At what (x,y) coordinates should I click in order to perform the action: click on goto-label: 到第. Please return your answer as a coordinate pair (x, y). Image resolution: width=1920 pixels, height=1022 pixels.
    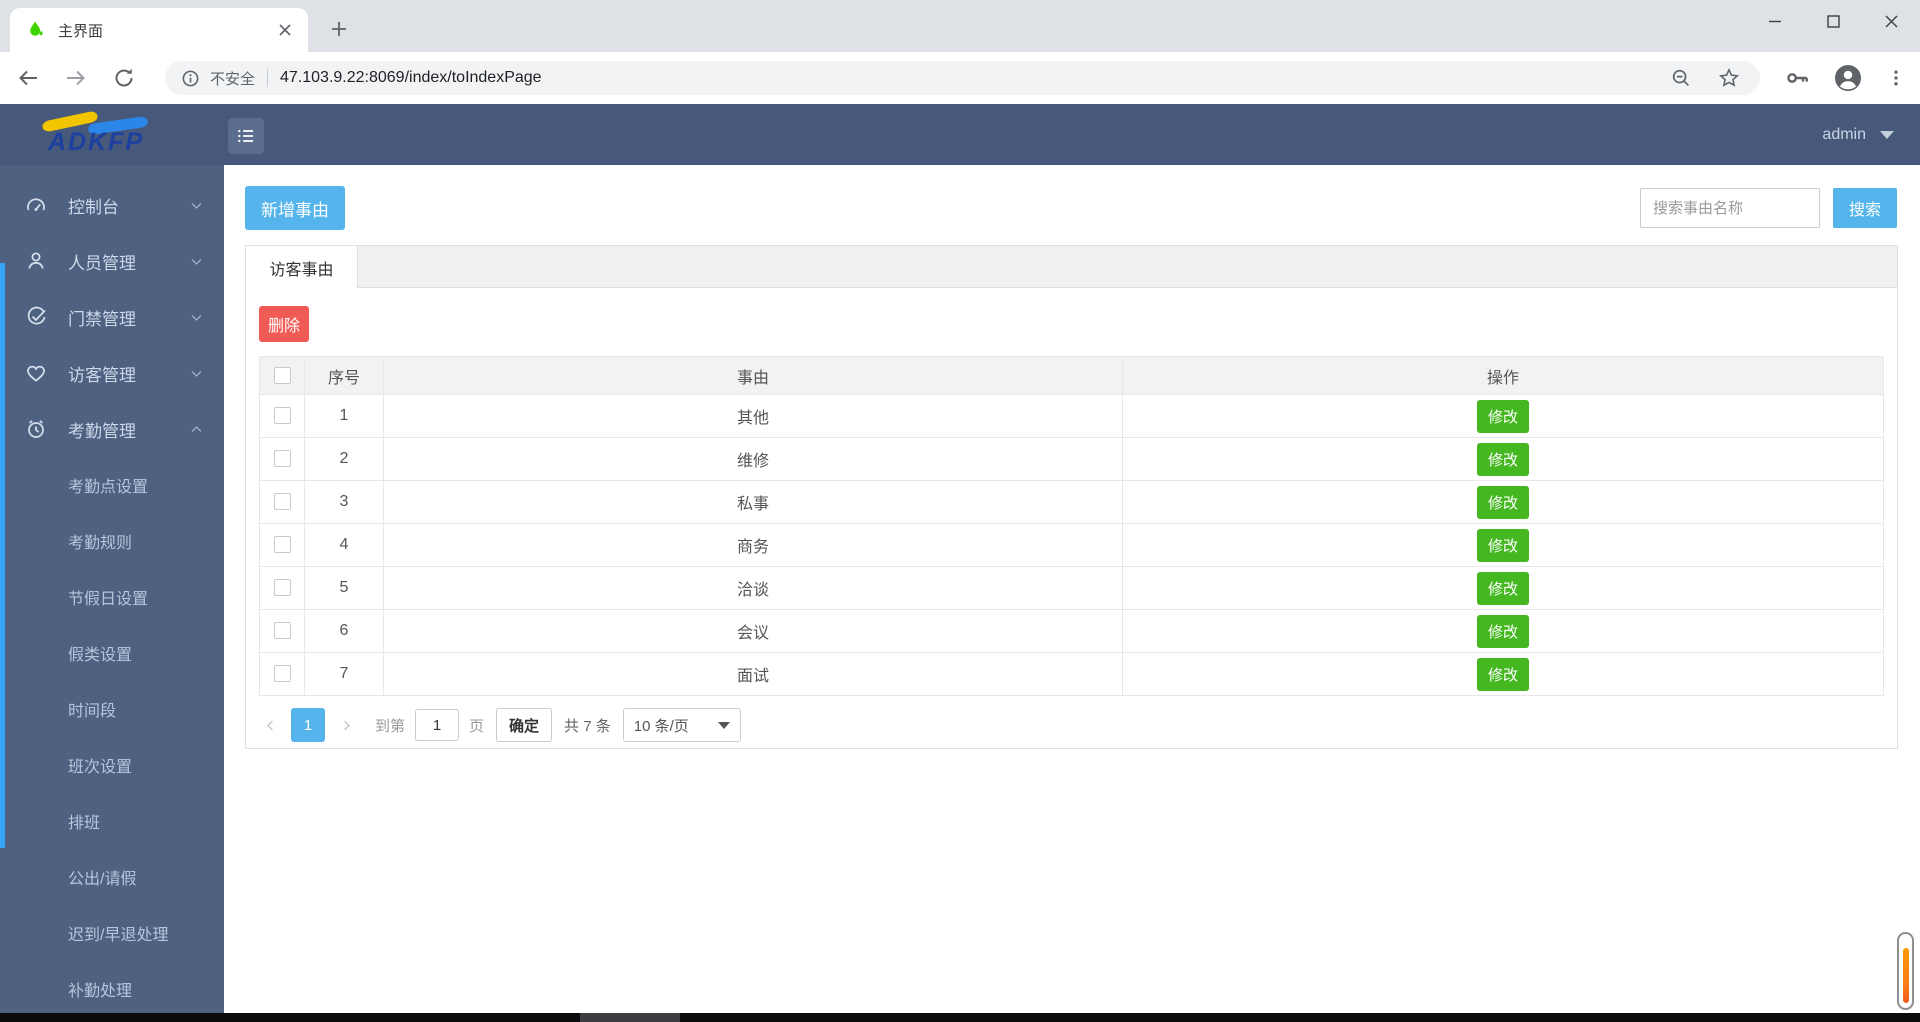
    Looking at the image, I should click on (390, 726).